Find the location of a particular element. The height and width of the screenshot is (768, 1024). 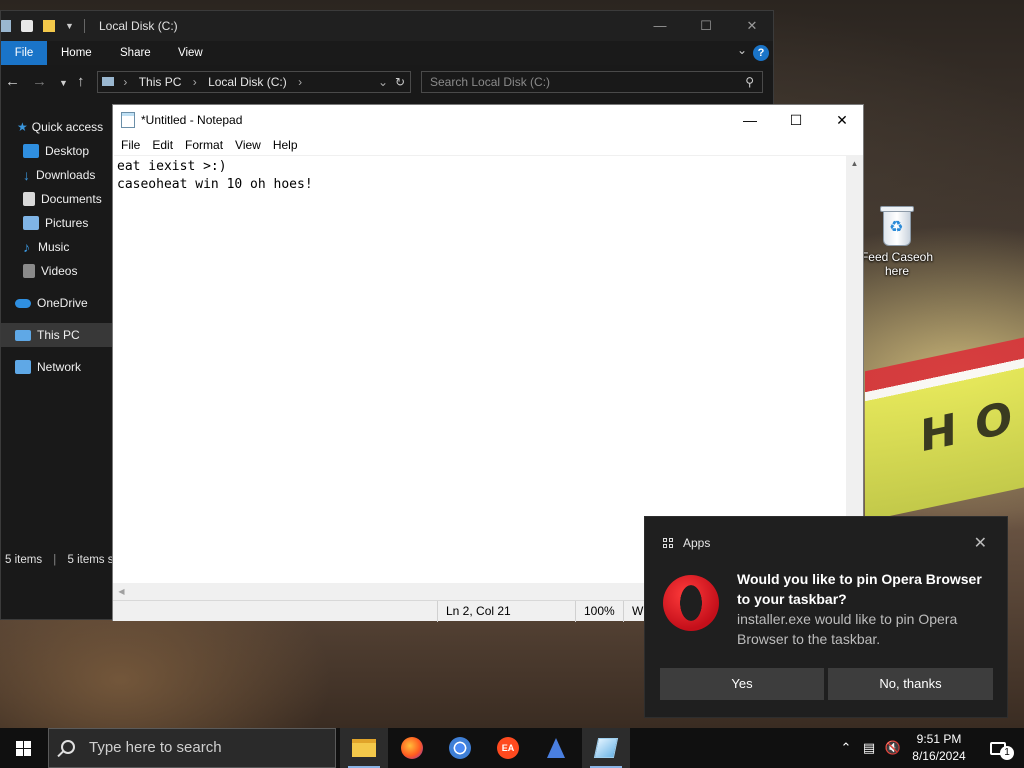

close-icon: ✕ is located at coordinates (980, 543).